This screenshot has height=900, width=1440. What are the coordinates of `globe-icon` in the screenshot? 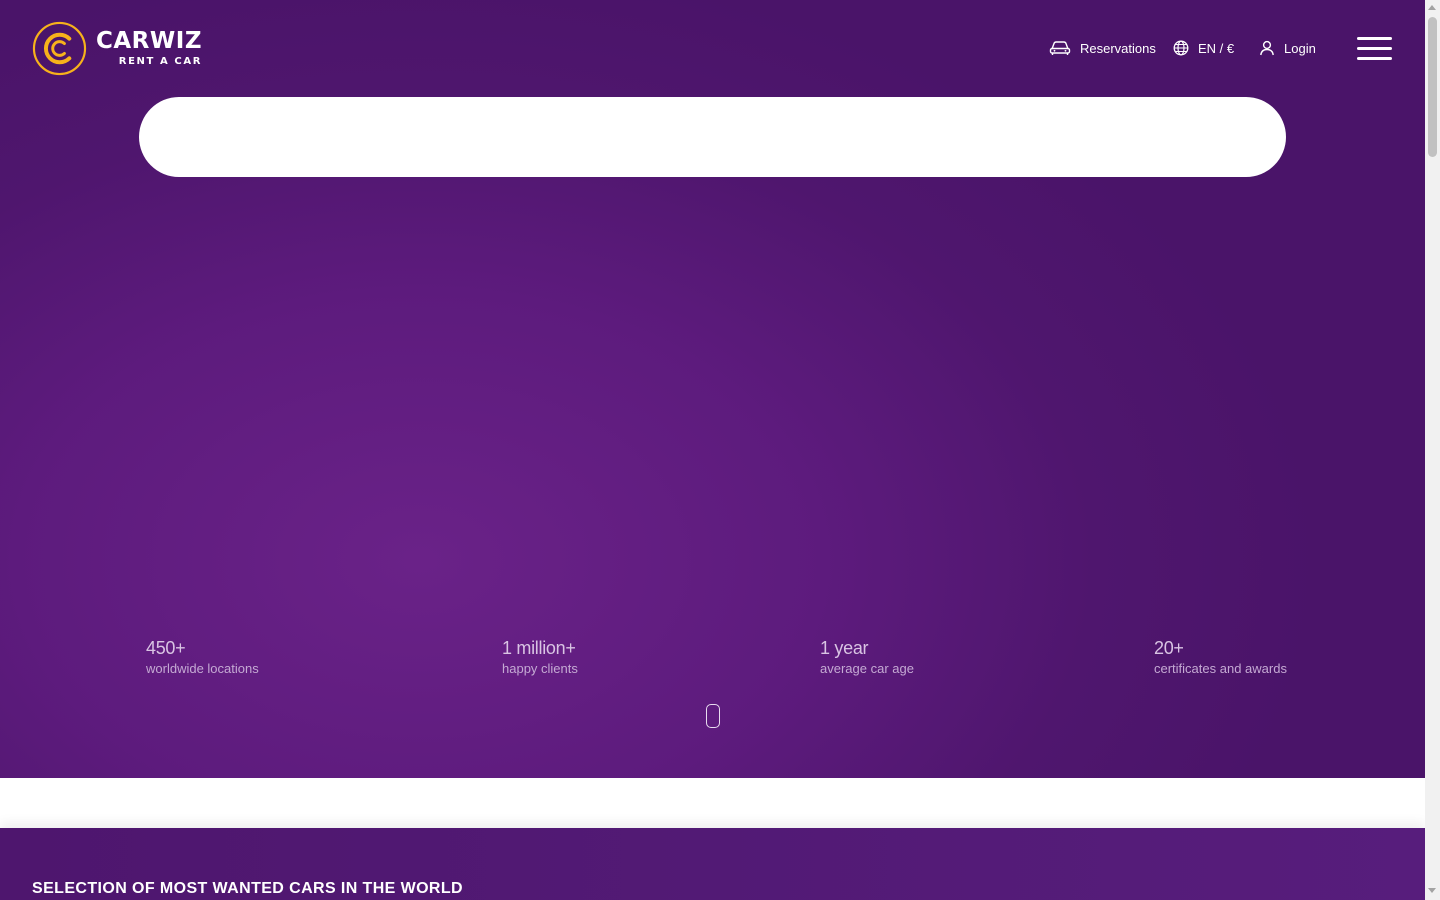 It's located at (1181, 48).